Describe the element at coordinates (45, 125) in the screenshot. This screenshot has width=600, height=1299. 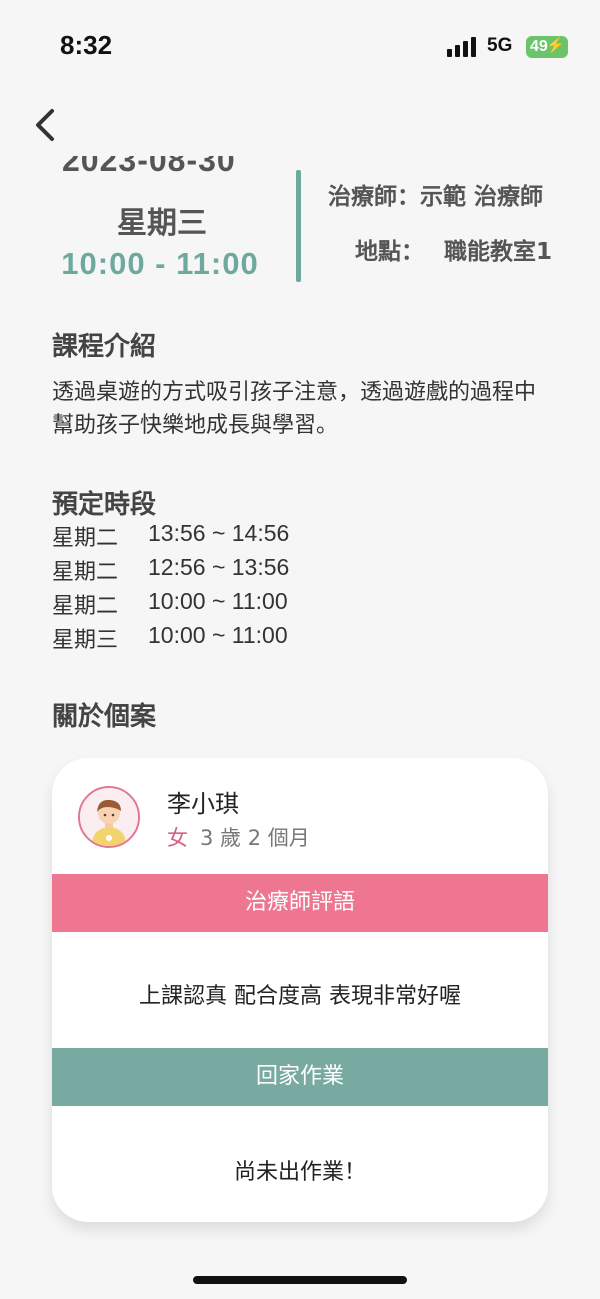
I see `chevron-left-icon` at that location.